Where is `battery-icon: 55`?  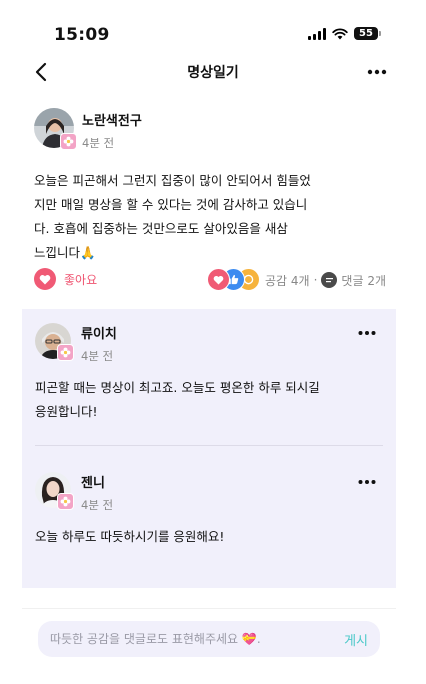
battery-icon: 55 is located at coordinates (367, 33).